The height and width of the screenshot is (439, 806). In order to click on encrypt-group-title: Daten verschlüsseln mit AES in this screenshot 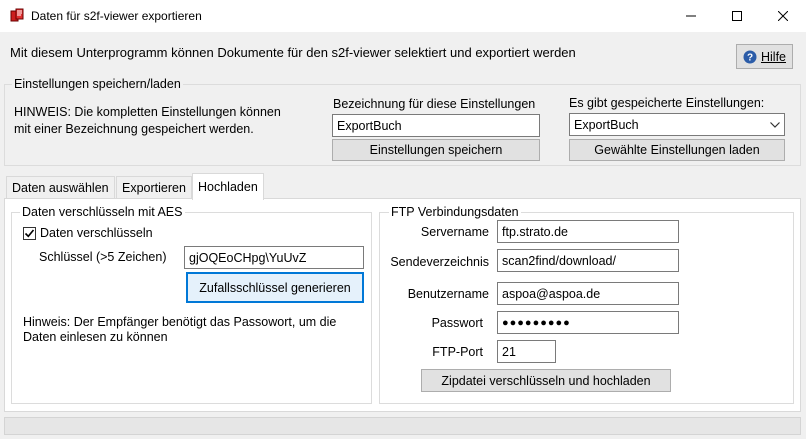, I will do `click(102, 212)`.